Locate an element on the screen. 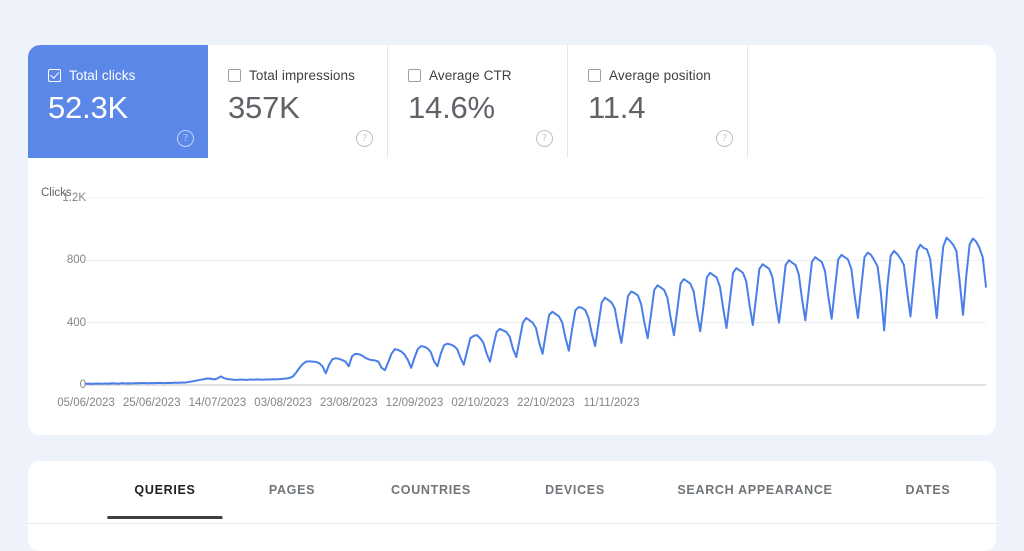  chart-x-tick-label: 05/06/2023 is located at coordinates (86, 403).